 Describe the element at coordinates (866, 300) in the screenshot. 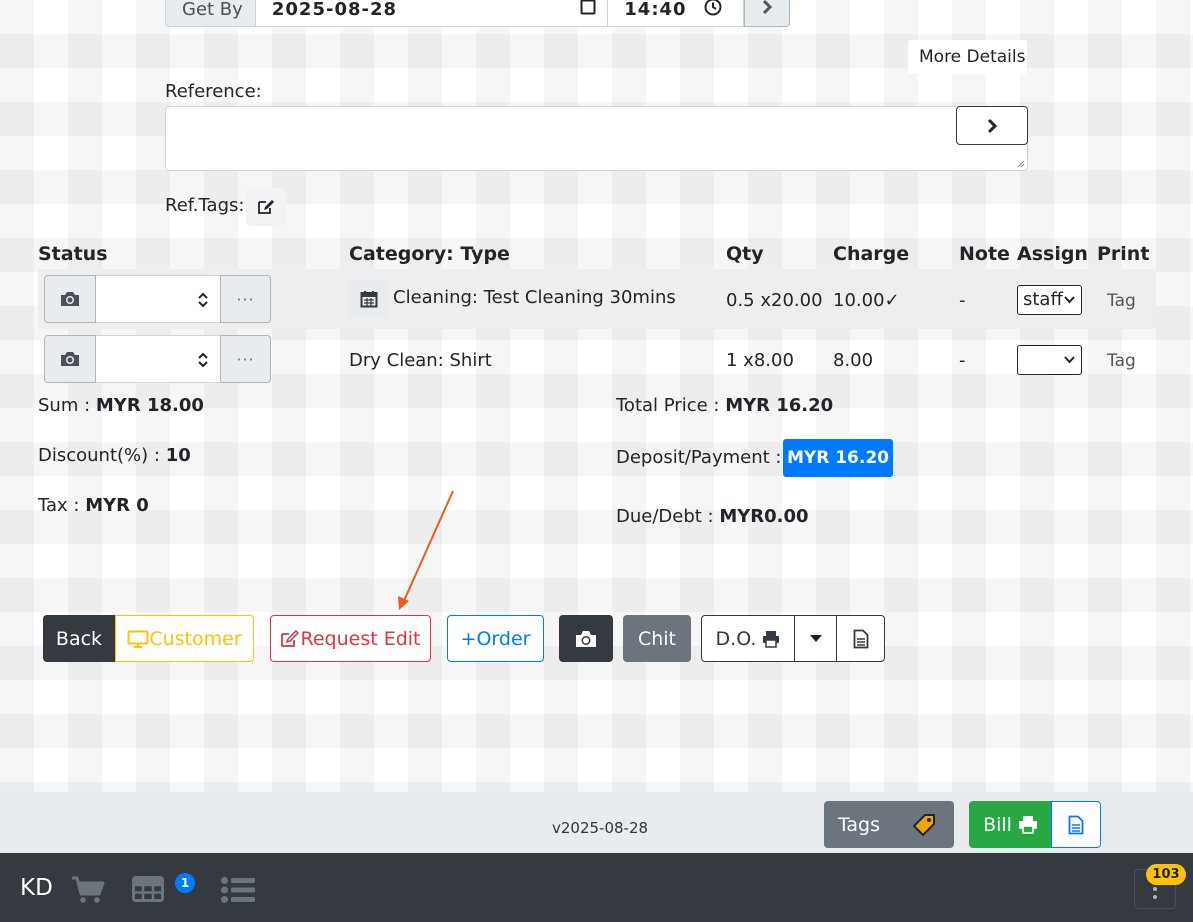

I see `row-charge: 10.00✓` at that location.